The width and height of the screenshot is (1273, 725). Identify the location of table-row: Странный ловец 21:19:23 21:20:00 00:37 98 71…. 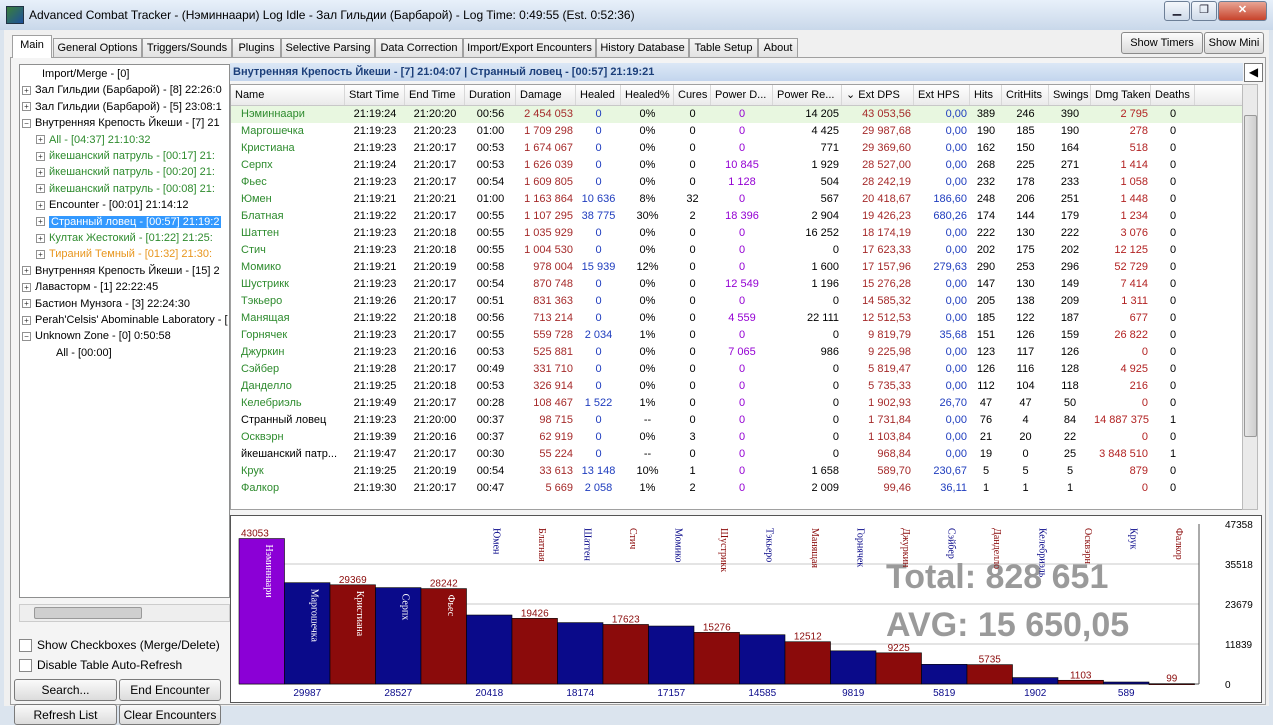
(737, 420).